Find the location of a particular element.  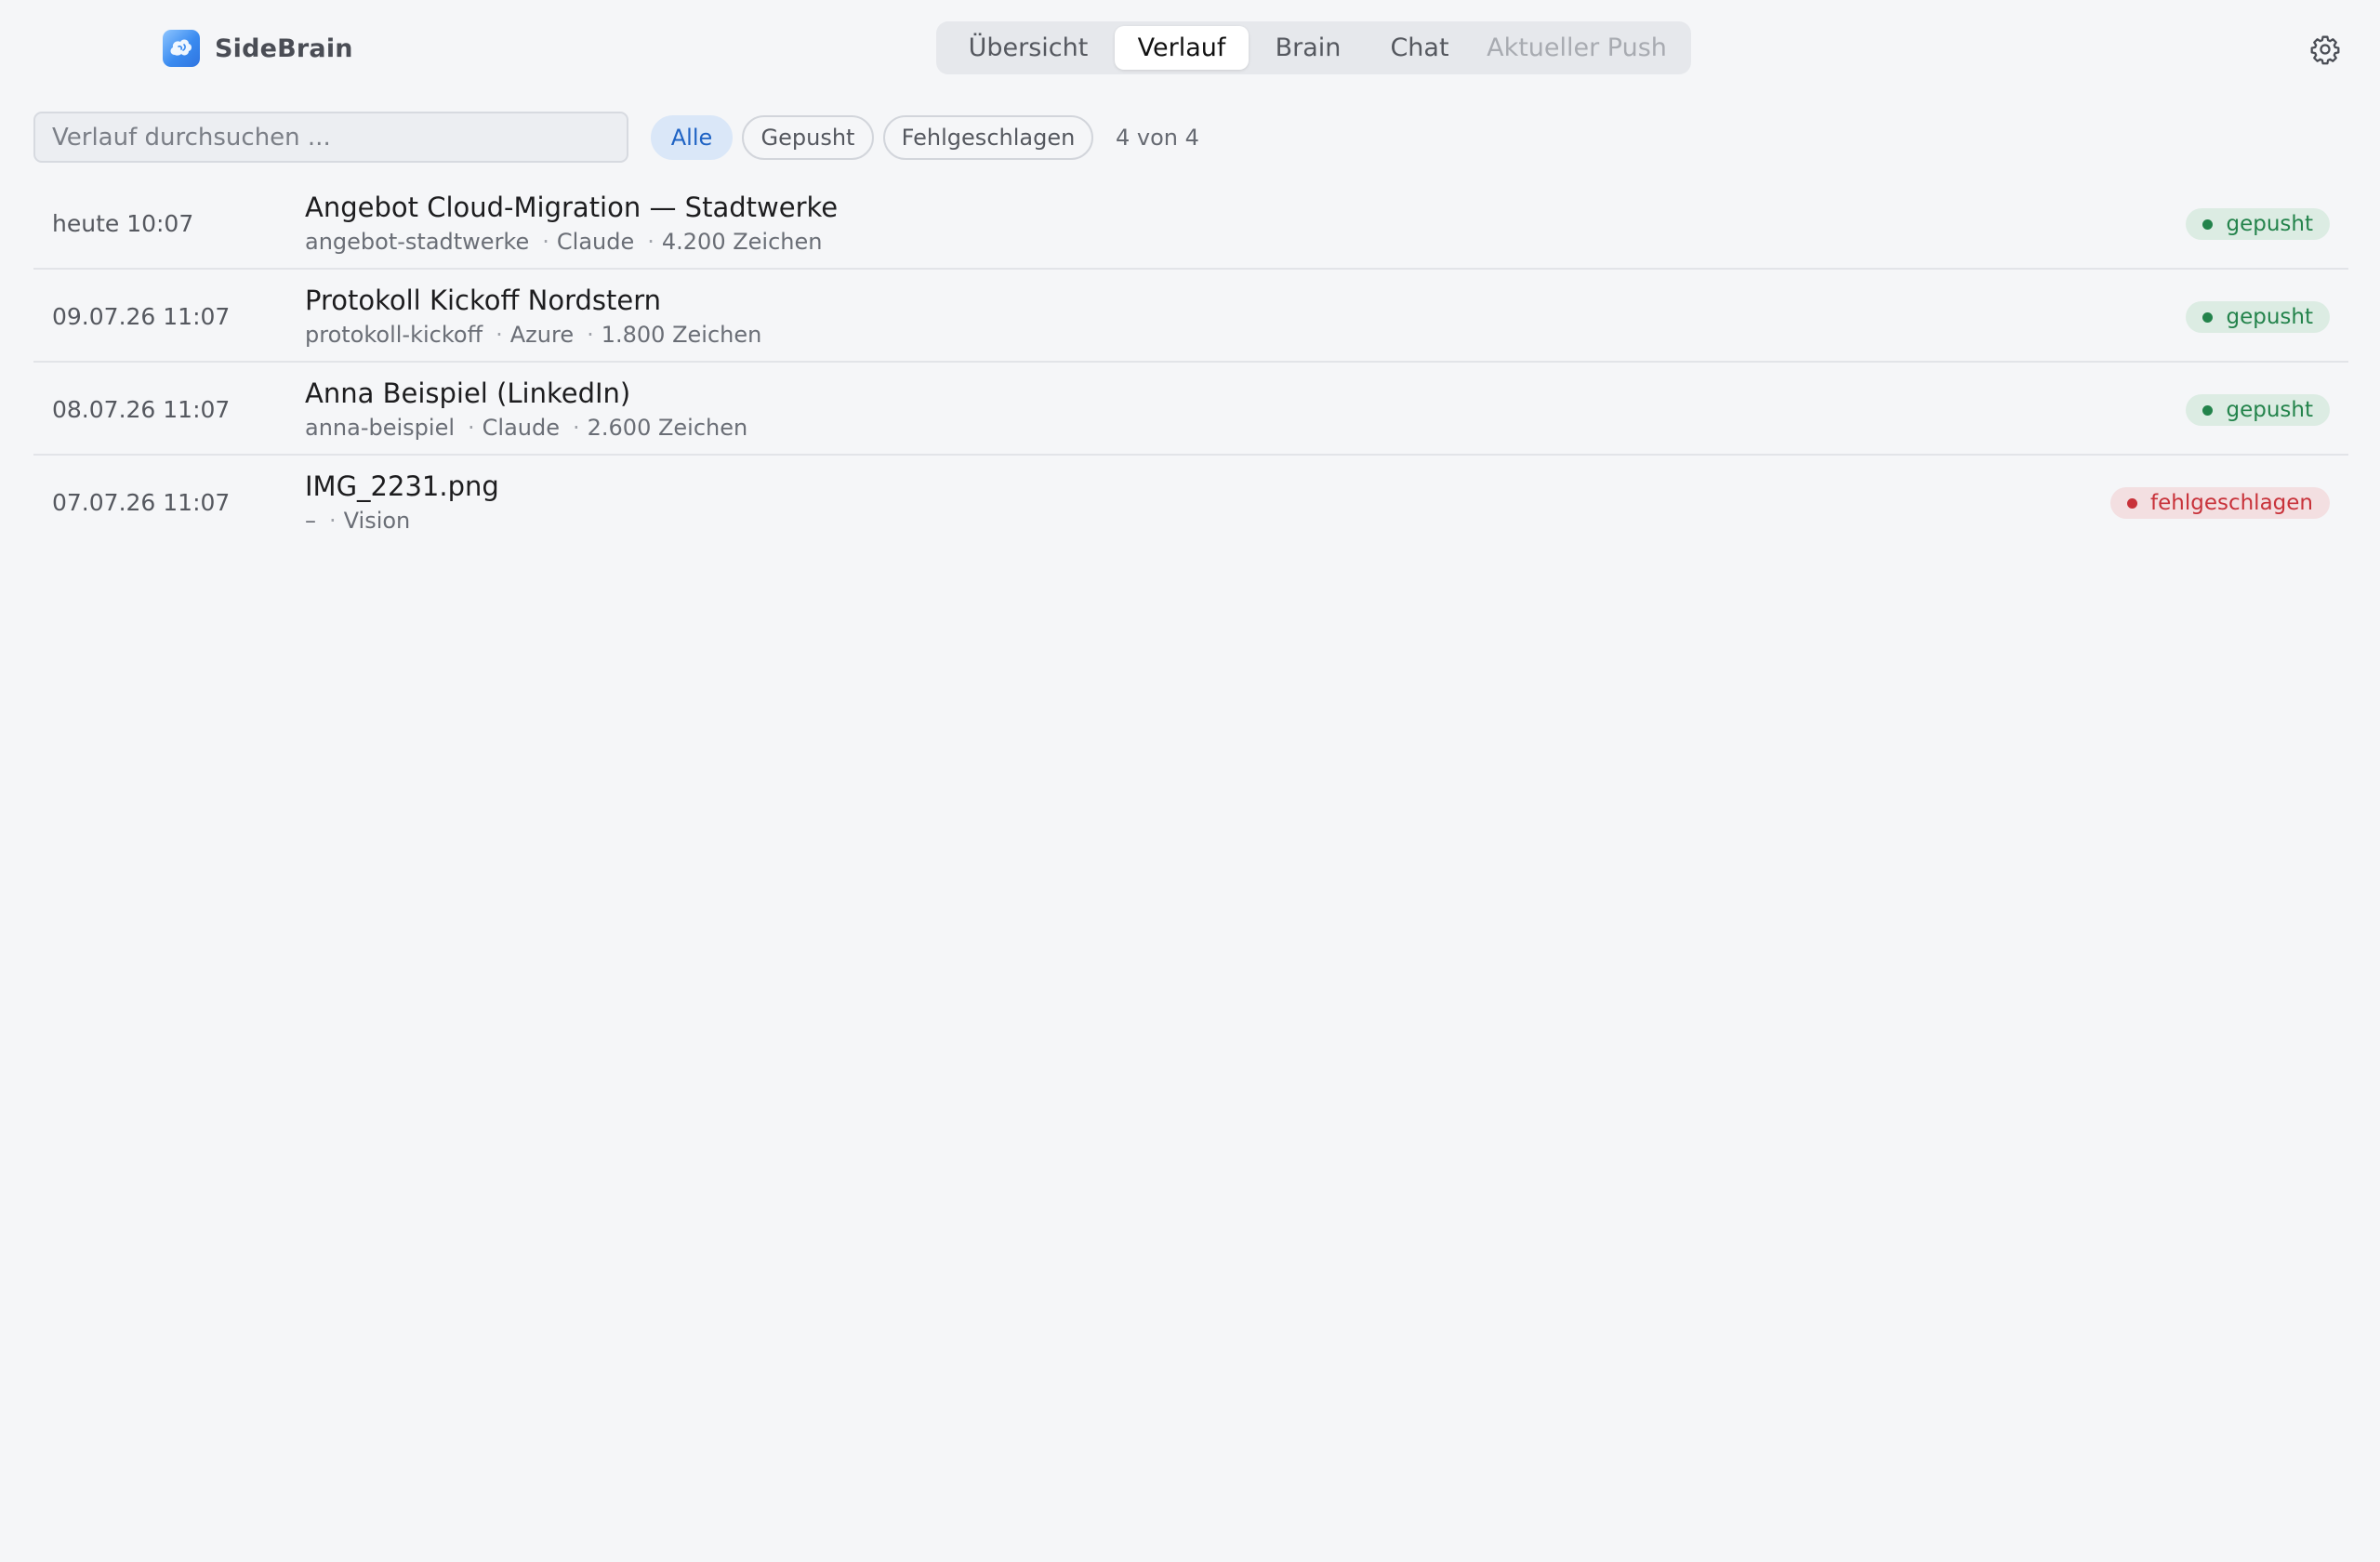

status-label: fehlgeschlagen is located at coordinates (2231, 503).